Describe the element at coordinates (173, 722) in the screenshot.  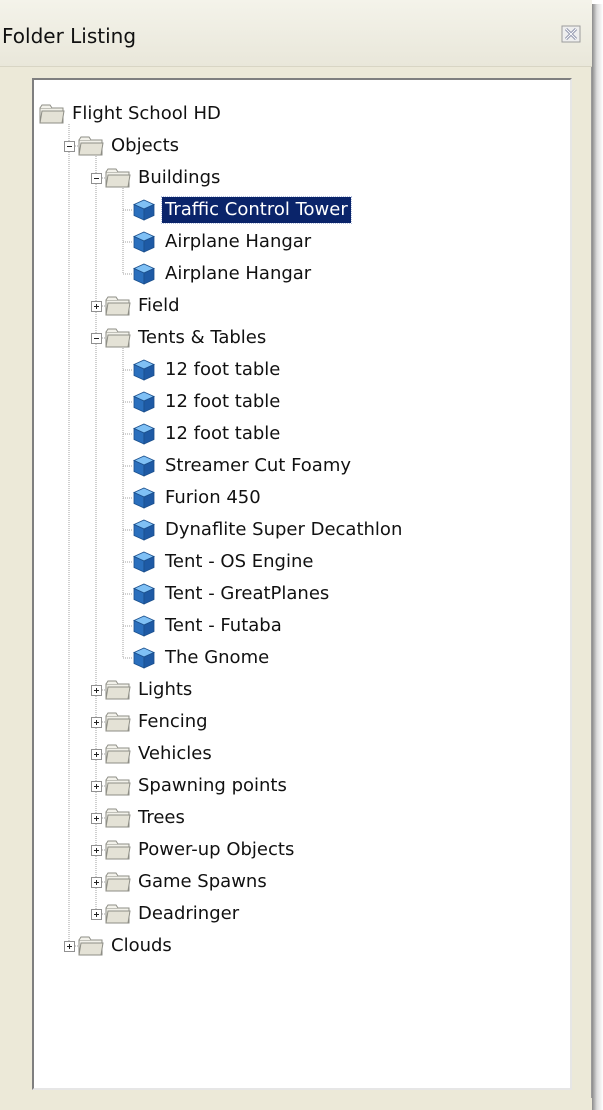
I see `tree-item-label: Fencing` at that location.